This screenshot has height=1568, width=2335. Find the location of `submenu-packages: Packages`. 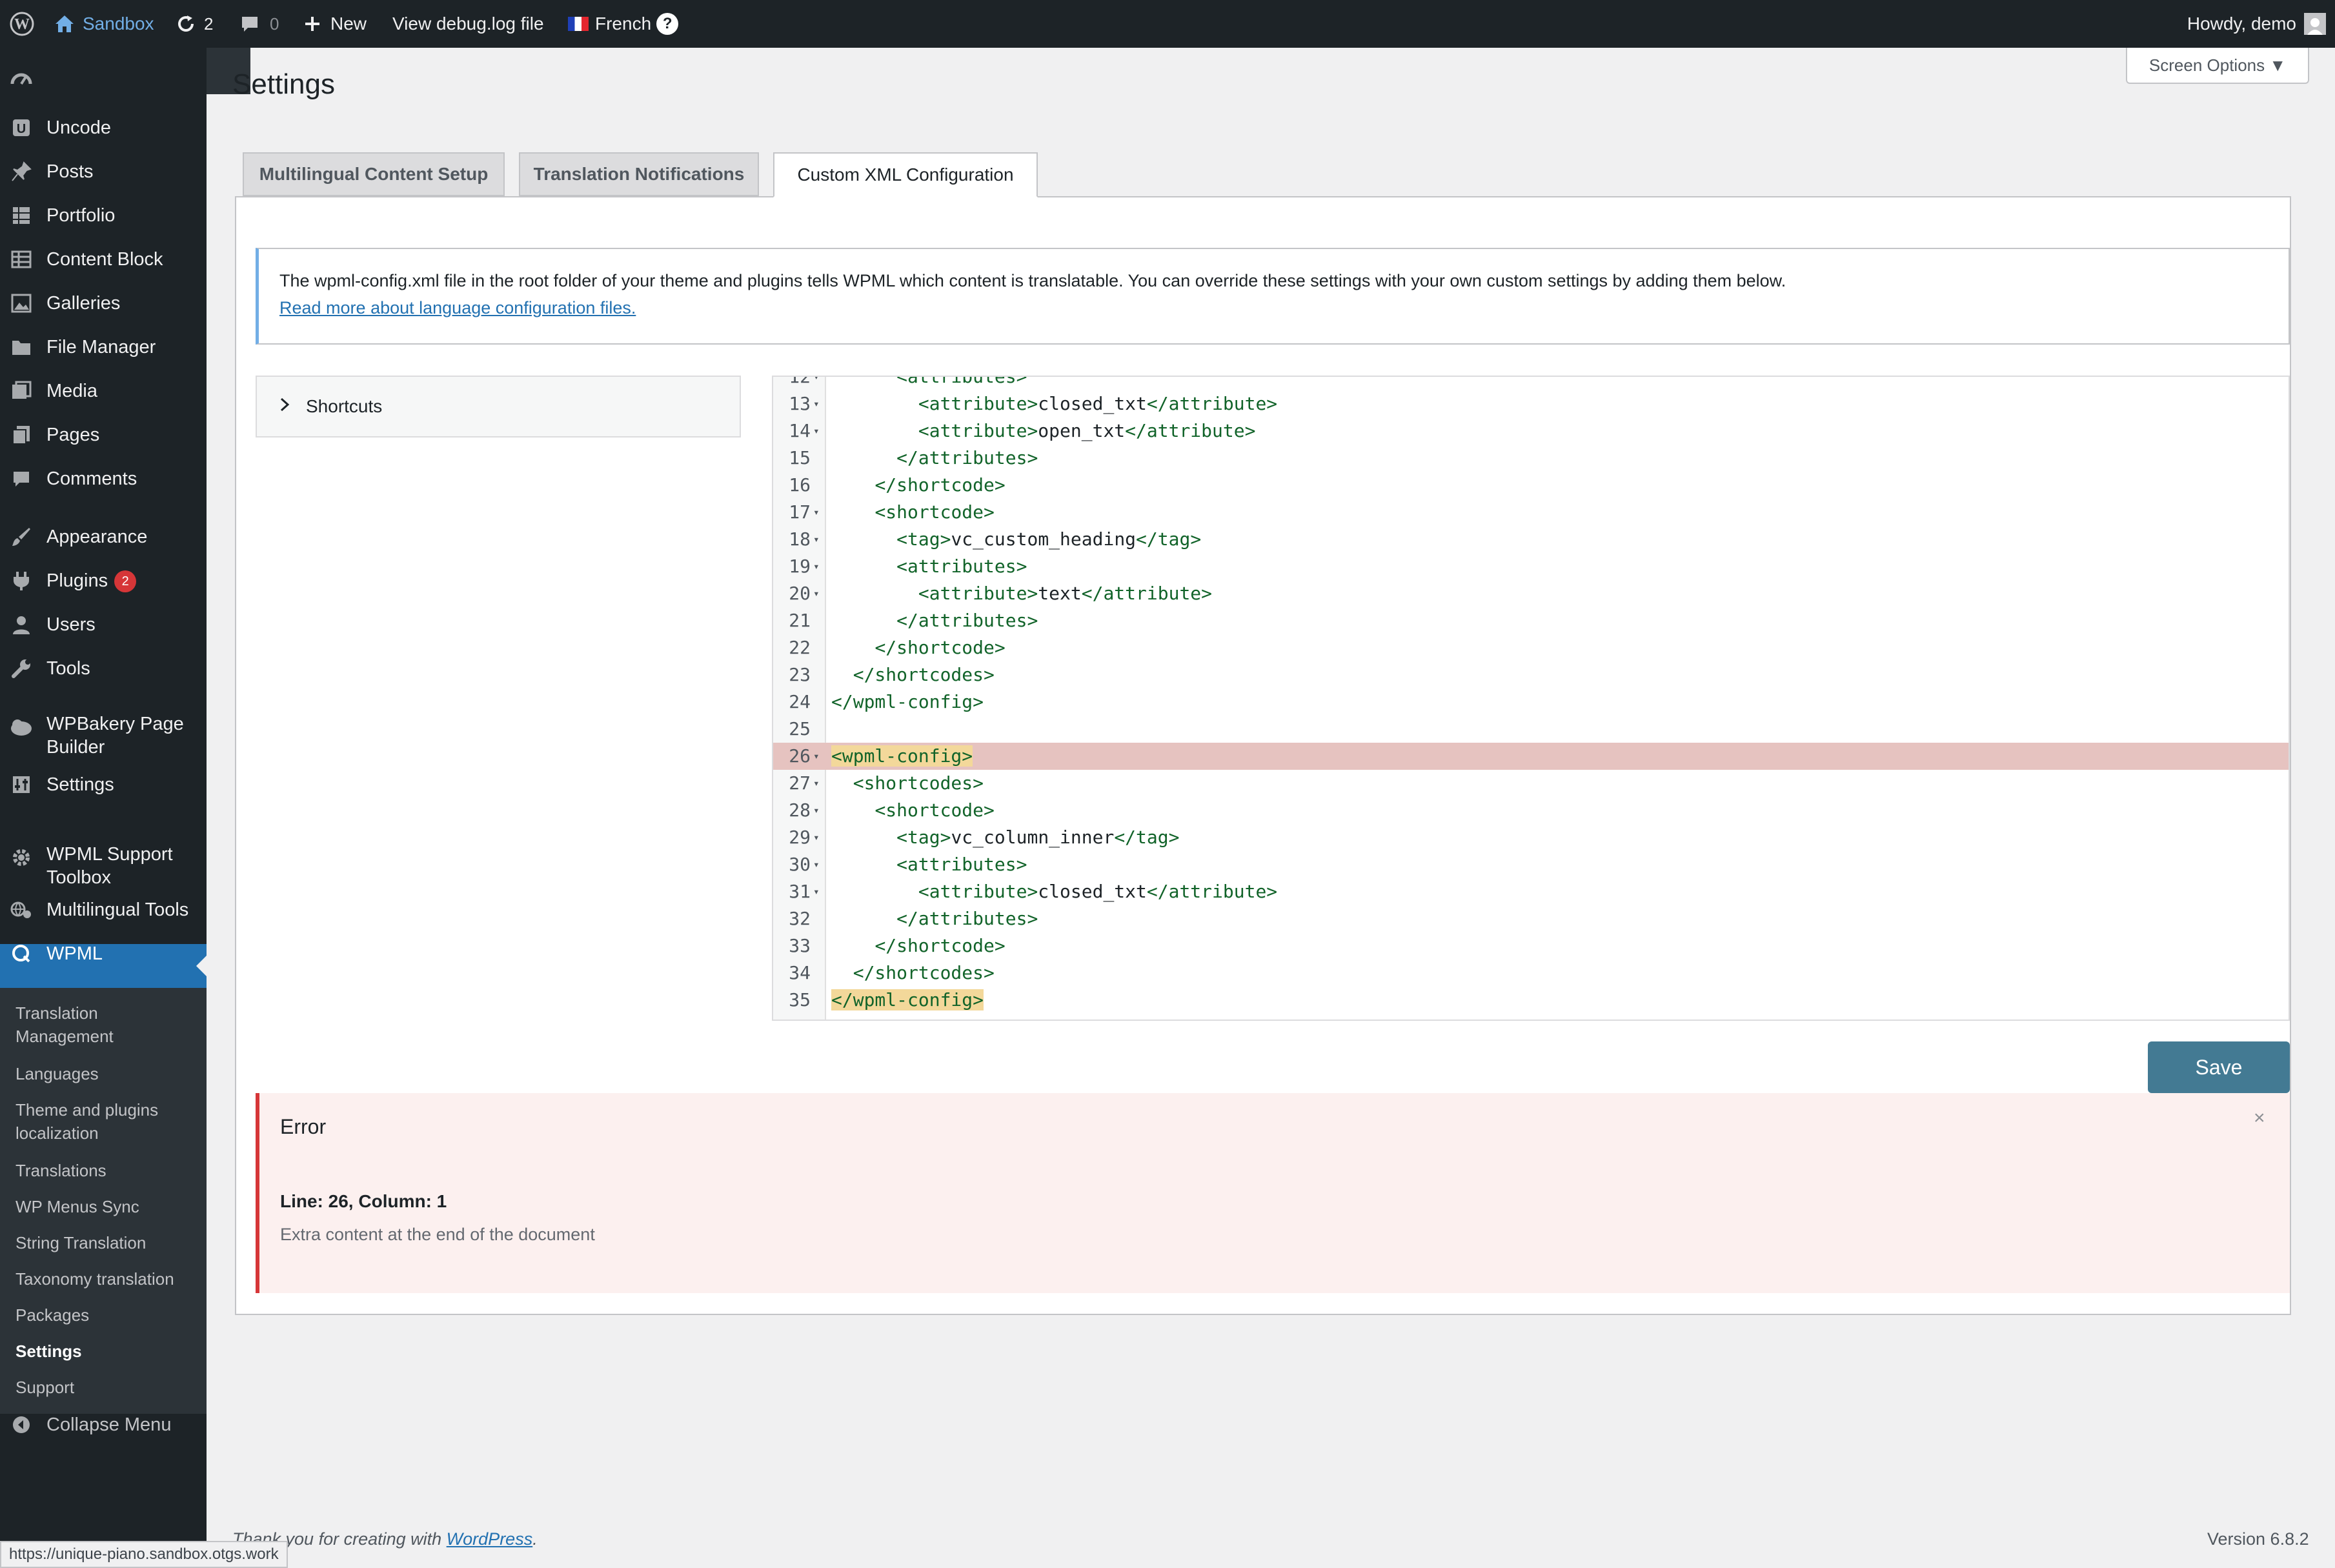

submenu-packages: Packages is located at coordinates (105, 1315).